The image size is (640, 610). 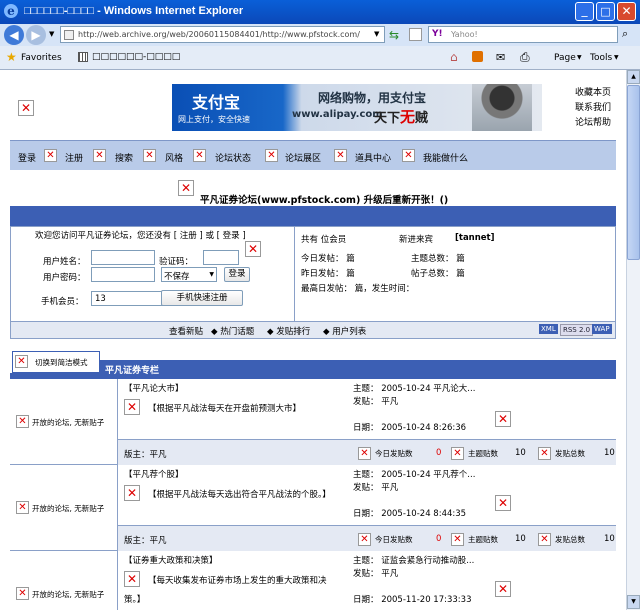 What do you see at coordinates (602, 329) in the screenshot?
I see `feed-wap-badge: WAP` at bounding box center [602, 329].